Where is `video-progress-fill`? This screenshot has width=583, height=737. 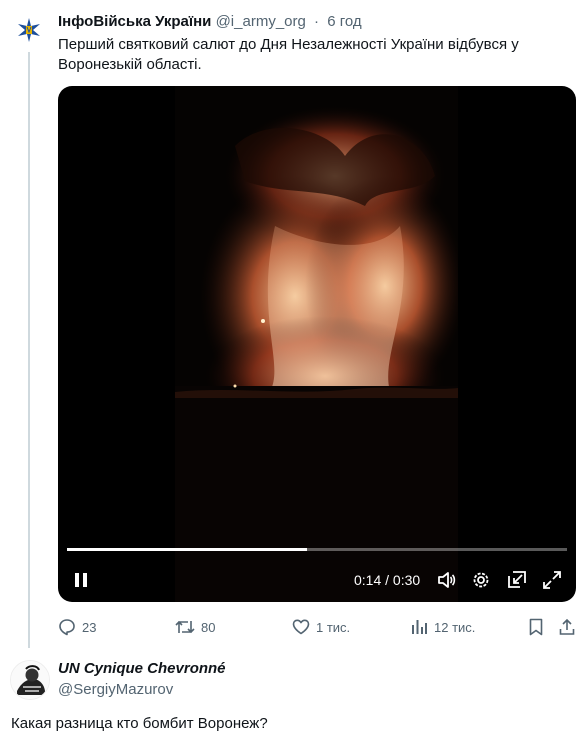 video-progress-fill is located at coordinates (187, 549).